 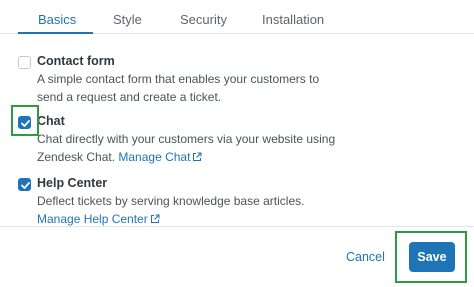 I want to click on active-tab-indicator, so click(x=55, y=33).